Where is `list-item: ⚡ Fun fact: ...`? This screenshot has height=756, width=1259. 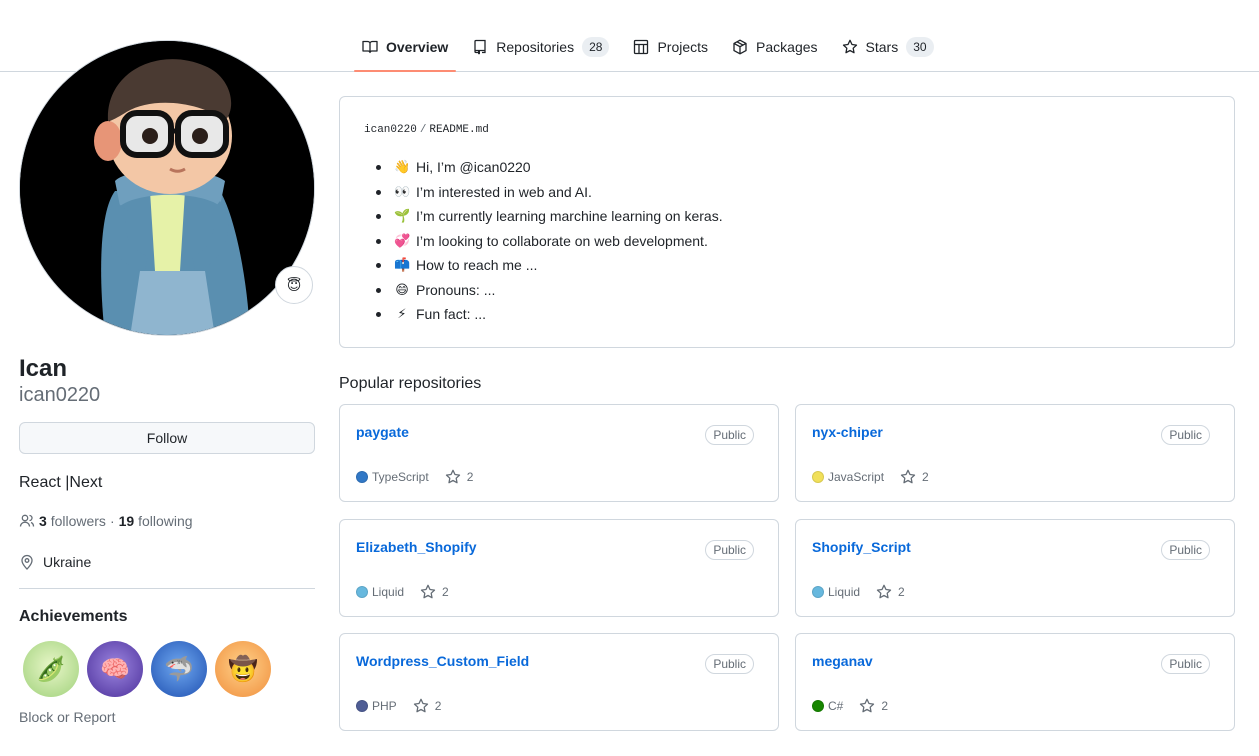 list-item: ⚡ Fun fact: ... is located at coordinates (549, 314).